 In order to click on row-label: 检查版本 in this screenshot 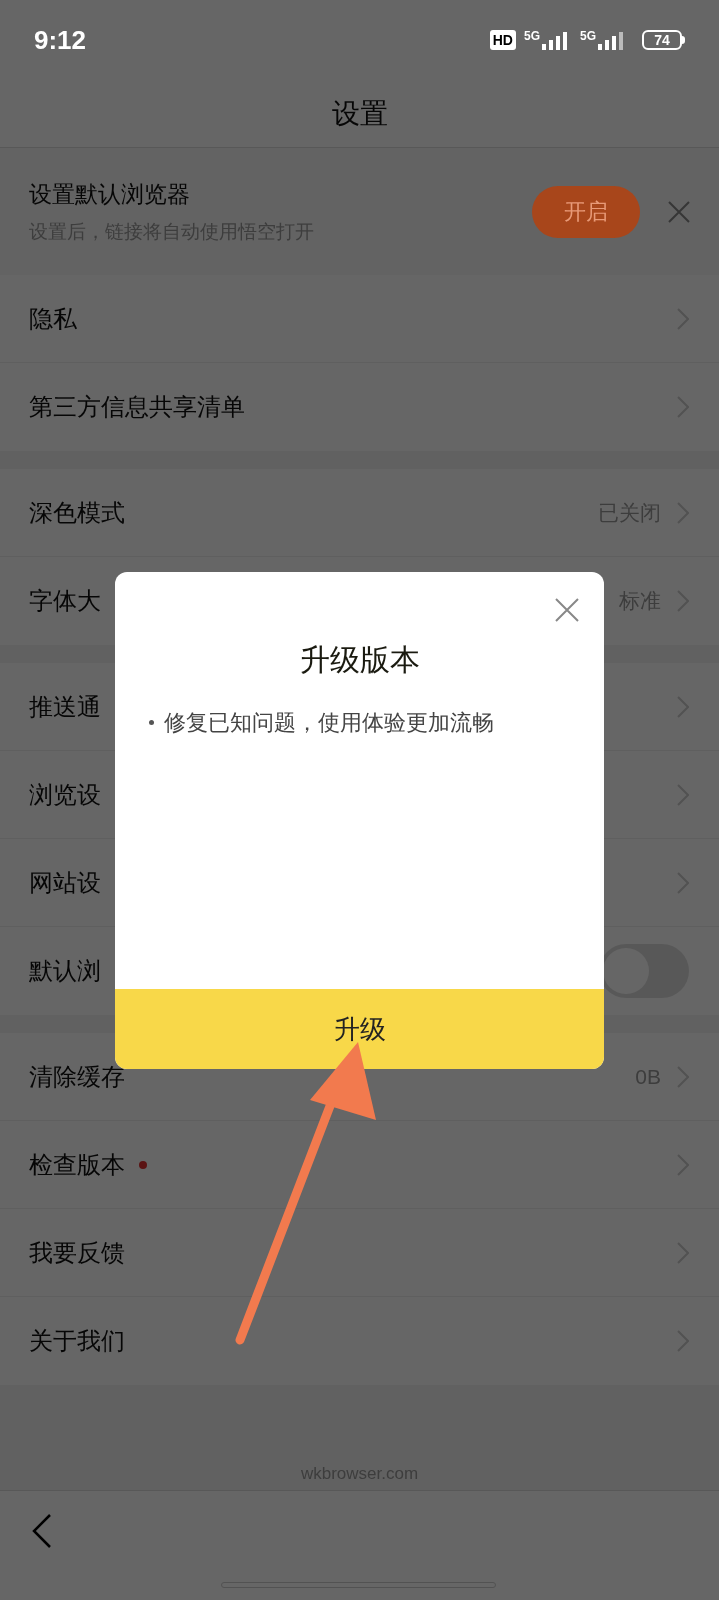, I will do `click(77, 1164)`.